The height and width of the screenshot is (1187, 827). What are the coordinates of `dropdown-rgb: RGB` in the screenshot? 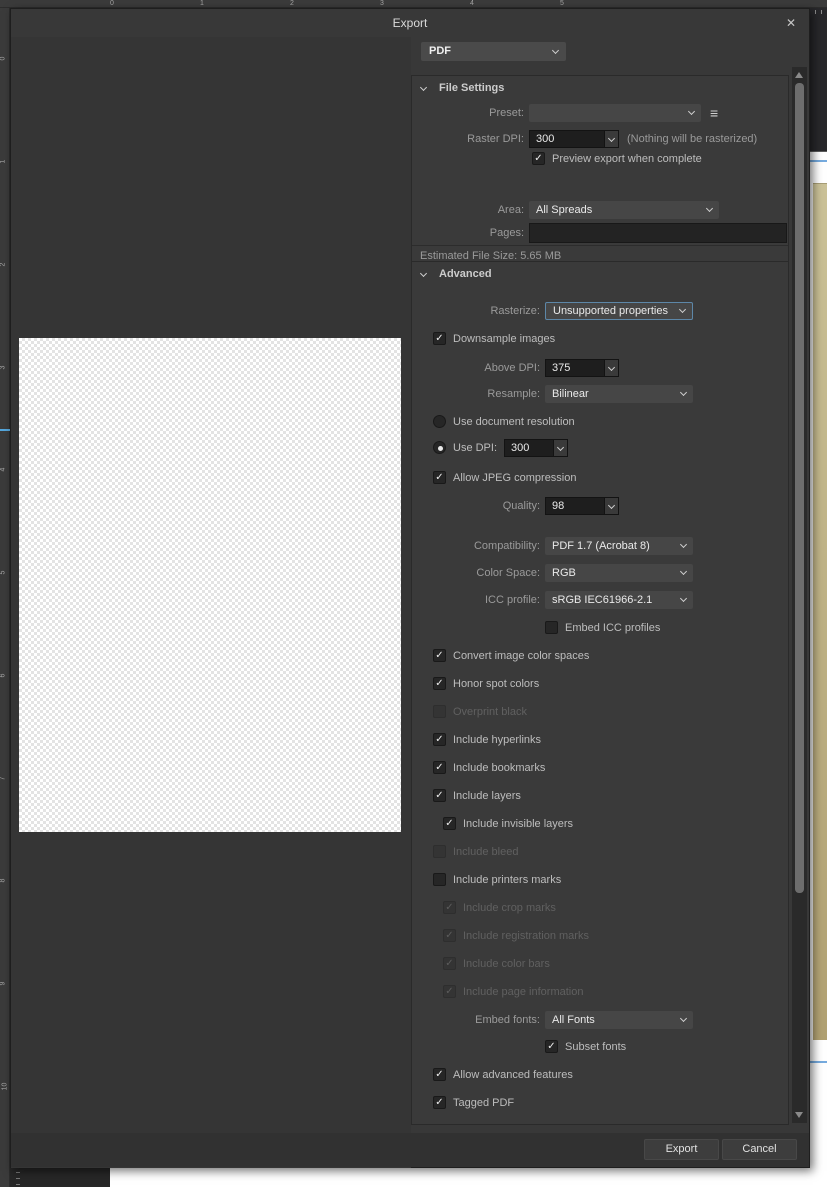 It's located at (619, 573).